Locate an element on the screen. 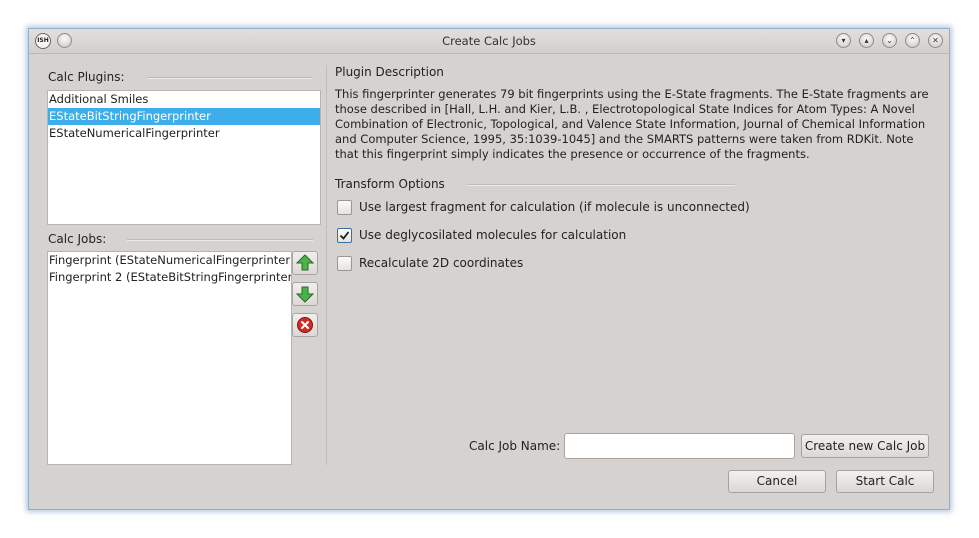  maximize-icon: ⌃ is located at coordinates (912, 40).